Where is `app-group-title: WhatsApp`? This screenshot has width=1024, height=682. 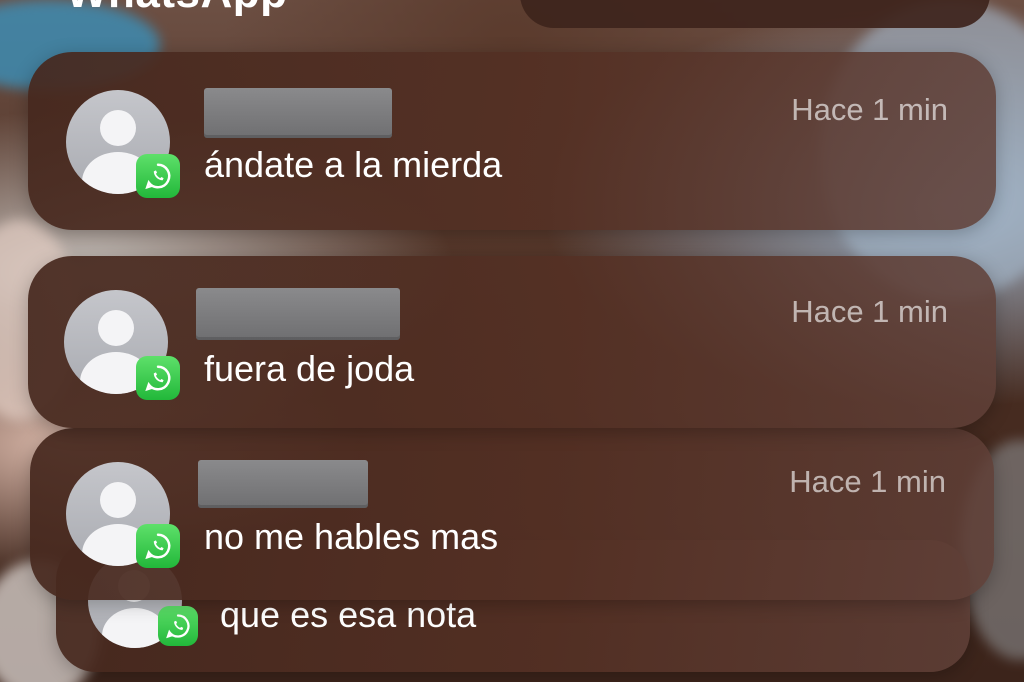
app-group-title: WhatsApp is located at coordinates (177, 9).